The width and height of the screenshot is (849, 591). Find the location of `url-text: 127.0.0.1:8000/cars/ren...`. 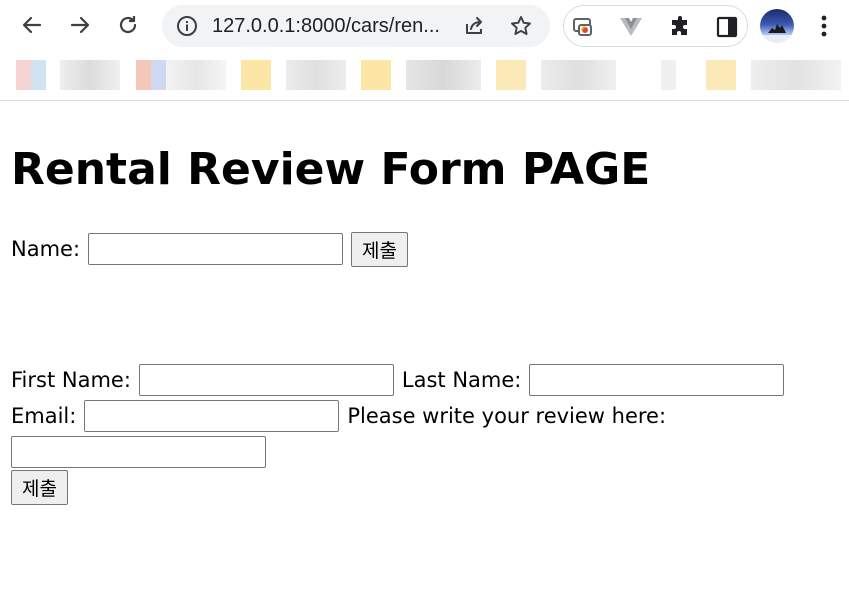

url-text: 127.0.0.1:8000/cars/ren... is located at coordinates (326, 26).